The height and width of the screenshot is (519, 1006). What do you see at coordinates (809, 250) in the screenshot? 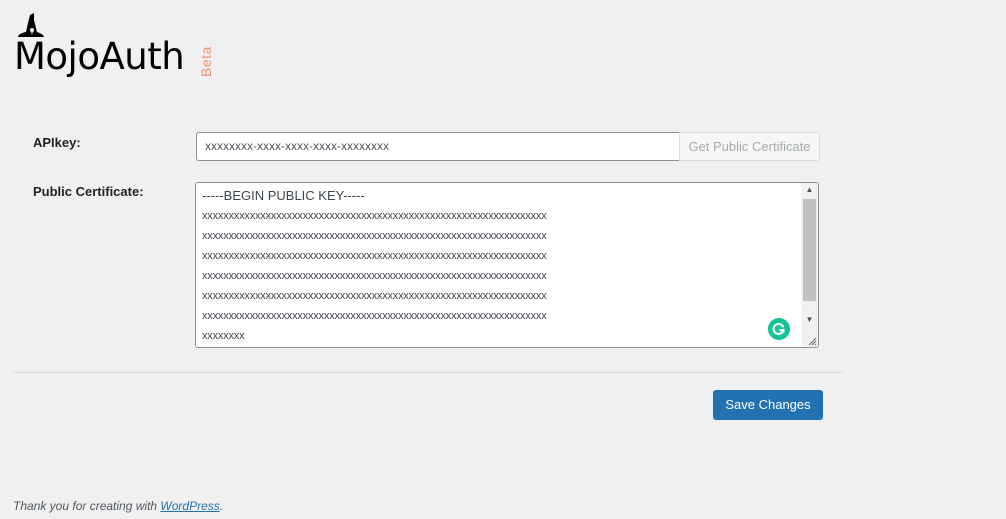
I see `scroll-thumb` at bounding box center [809, 250].